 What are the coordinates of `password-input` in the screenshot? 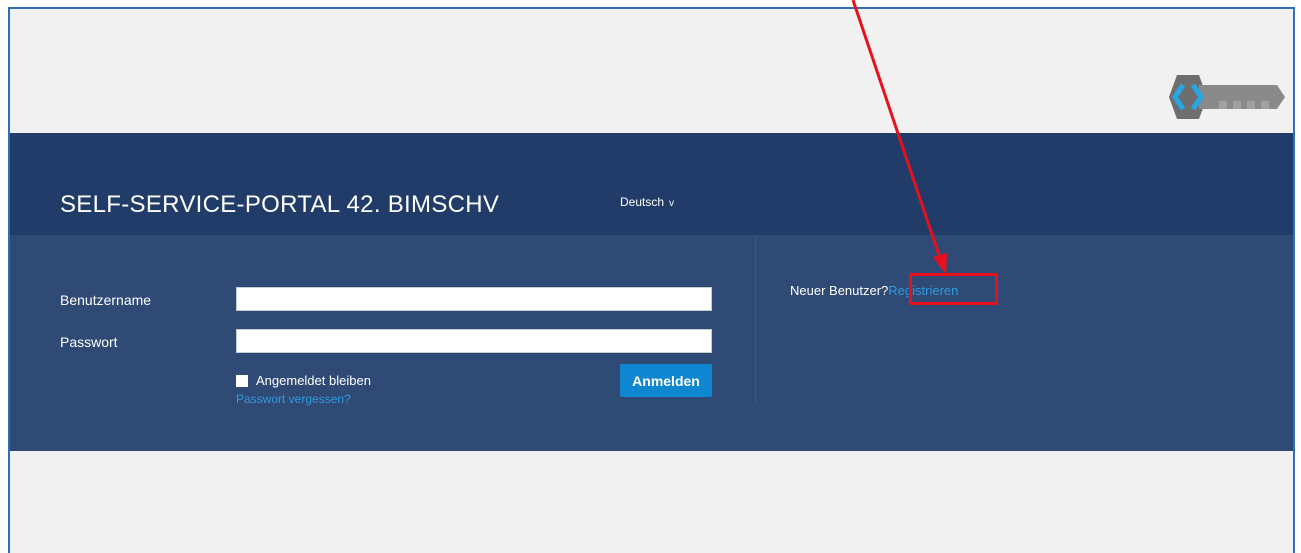 It's located at (474, 341).